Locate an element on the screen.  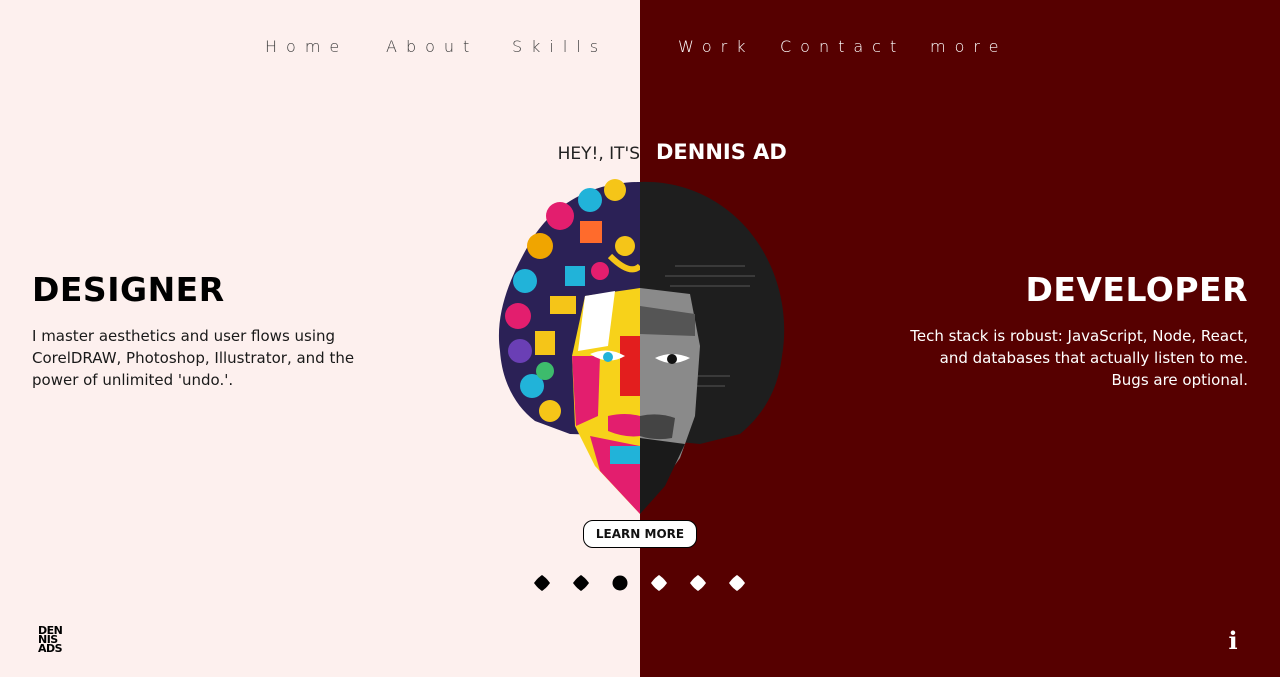
learn-more-button: LEARN MORE is located at coordinates (640, 534).